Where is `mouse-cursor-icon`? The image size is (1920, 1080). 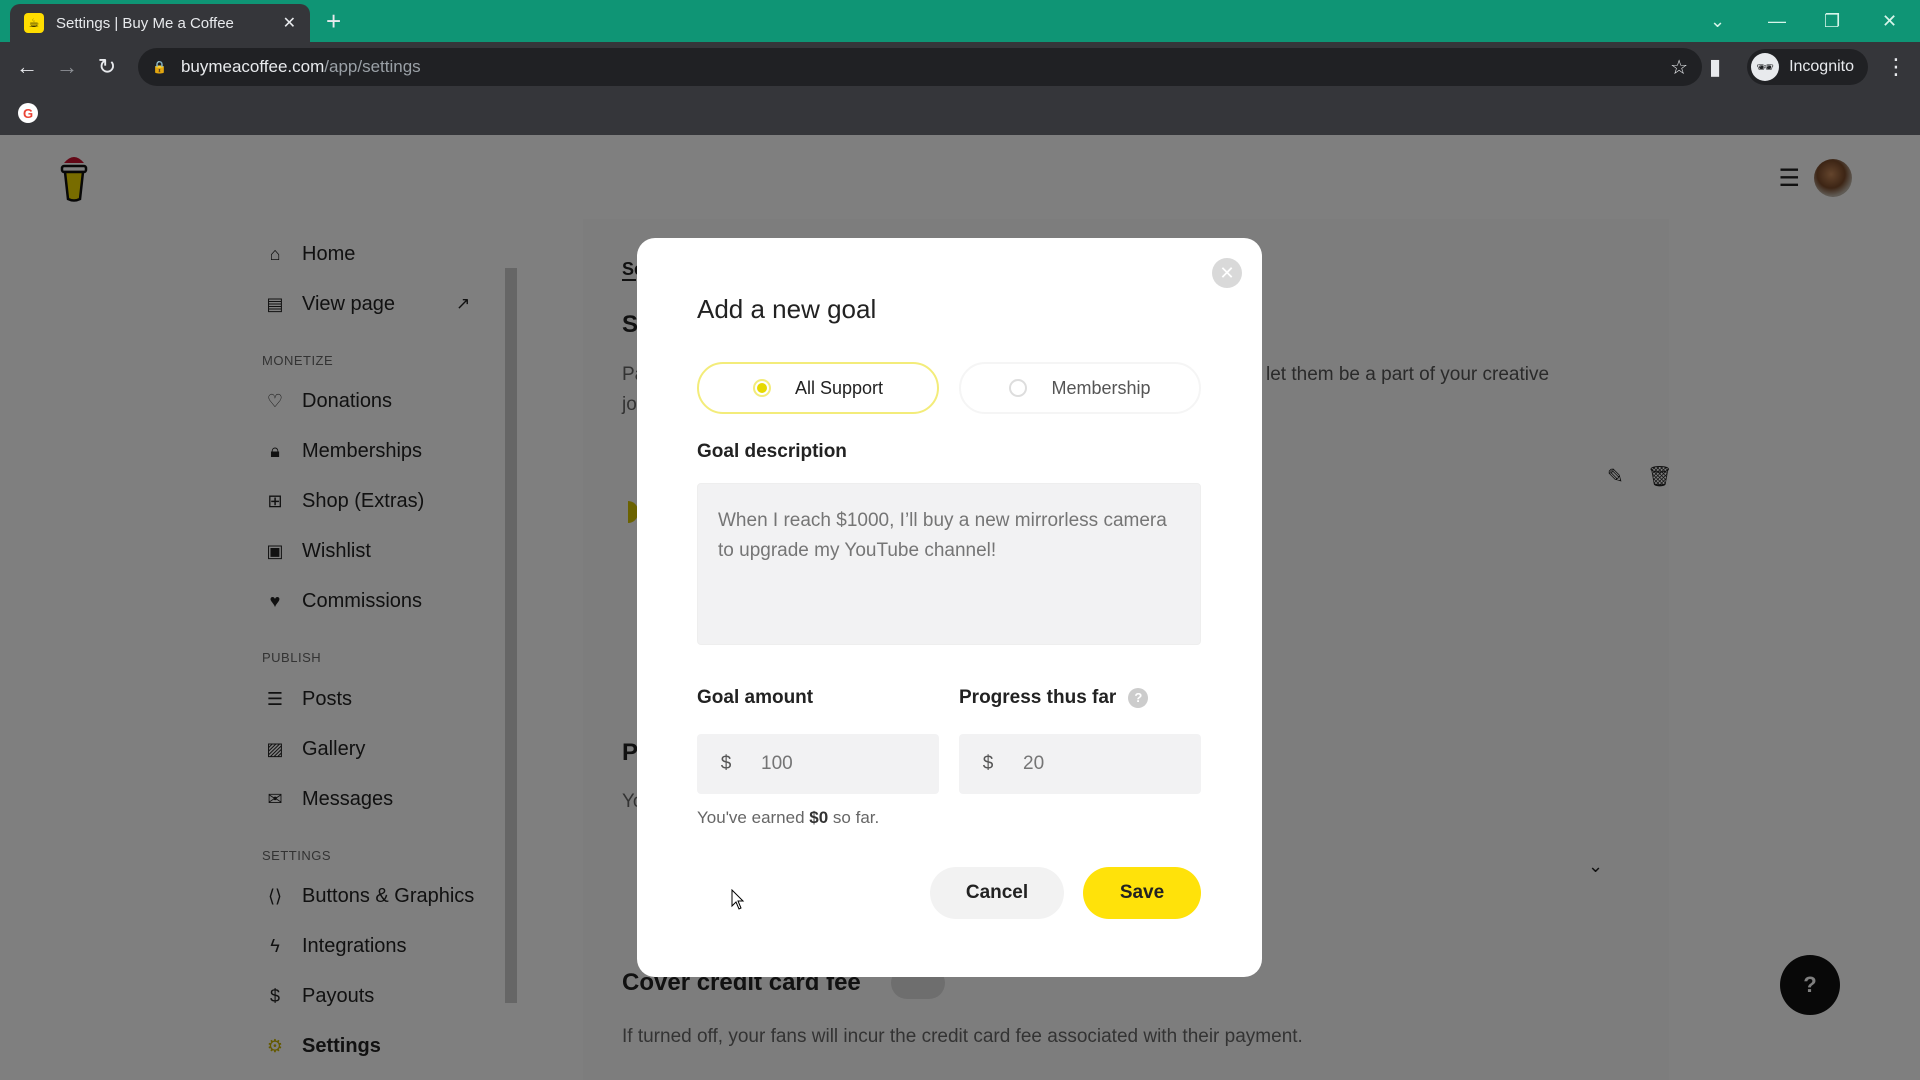 mouse-cursor-icon is located at coordinates (738, 899).